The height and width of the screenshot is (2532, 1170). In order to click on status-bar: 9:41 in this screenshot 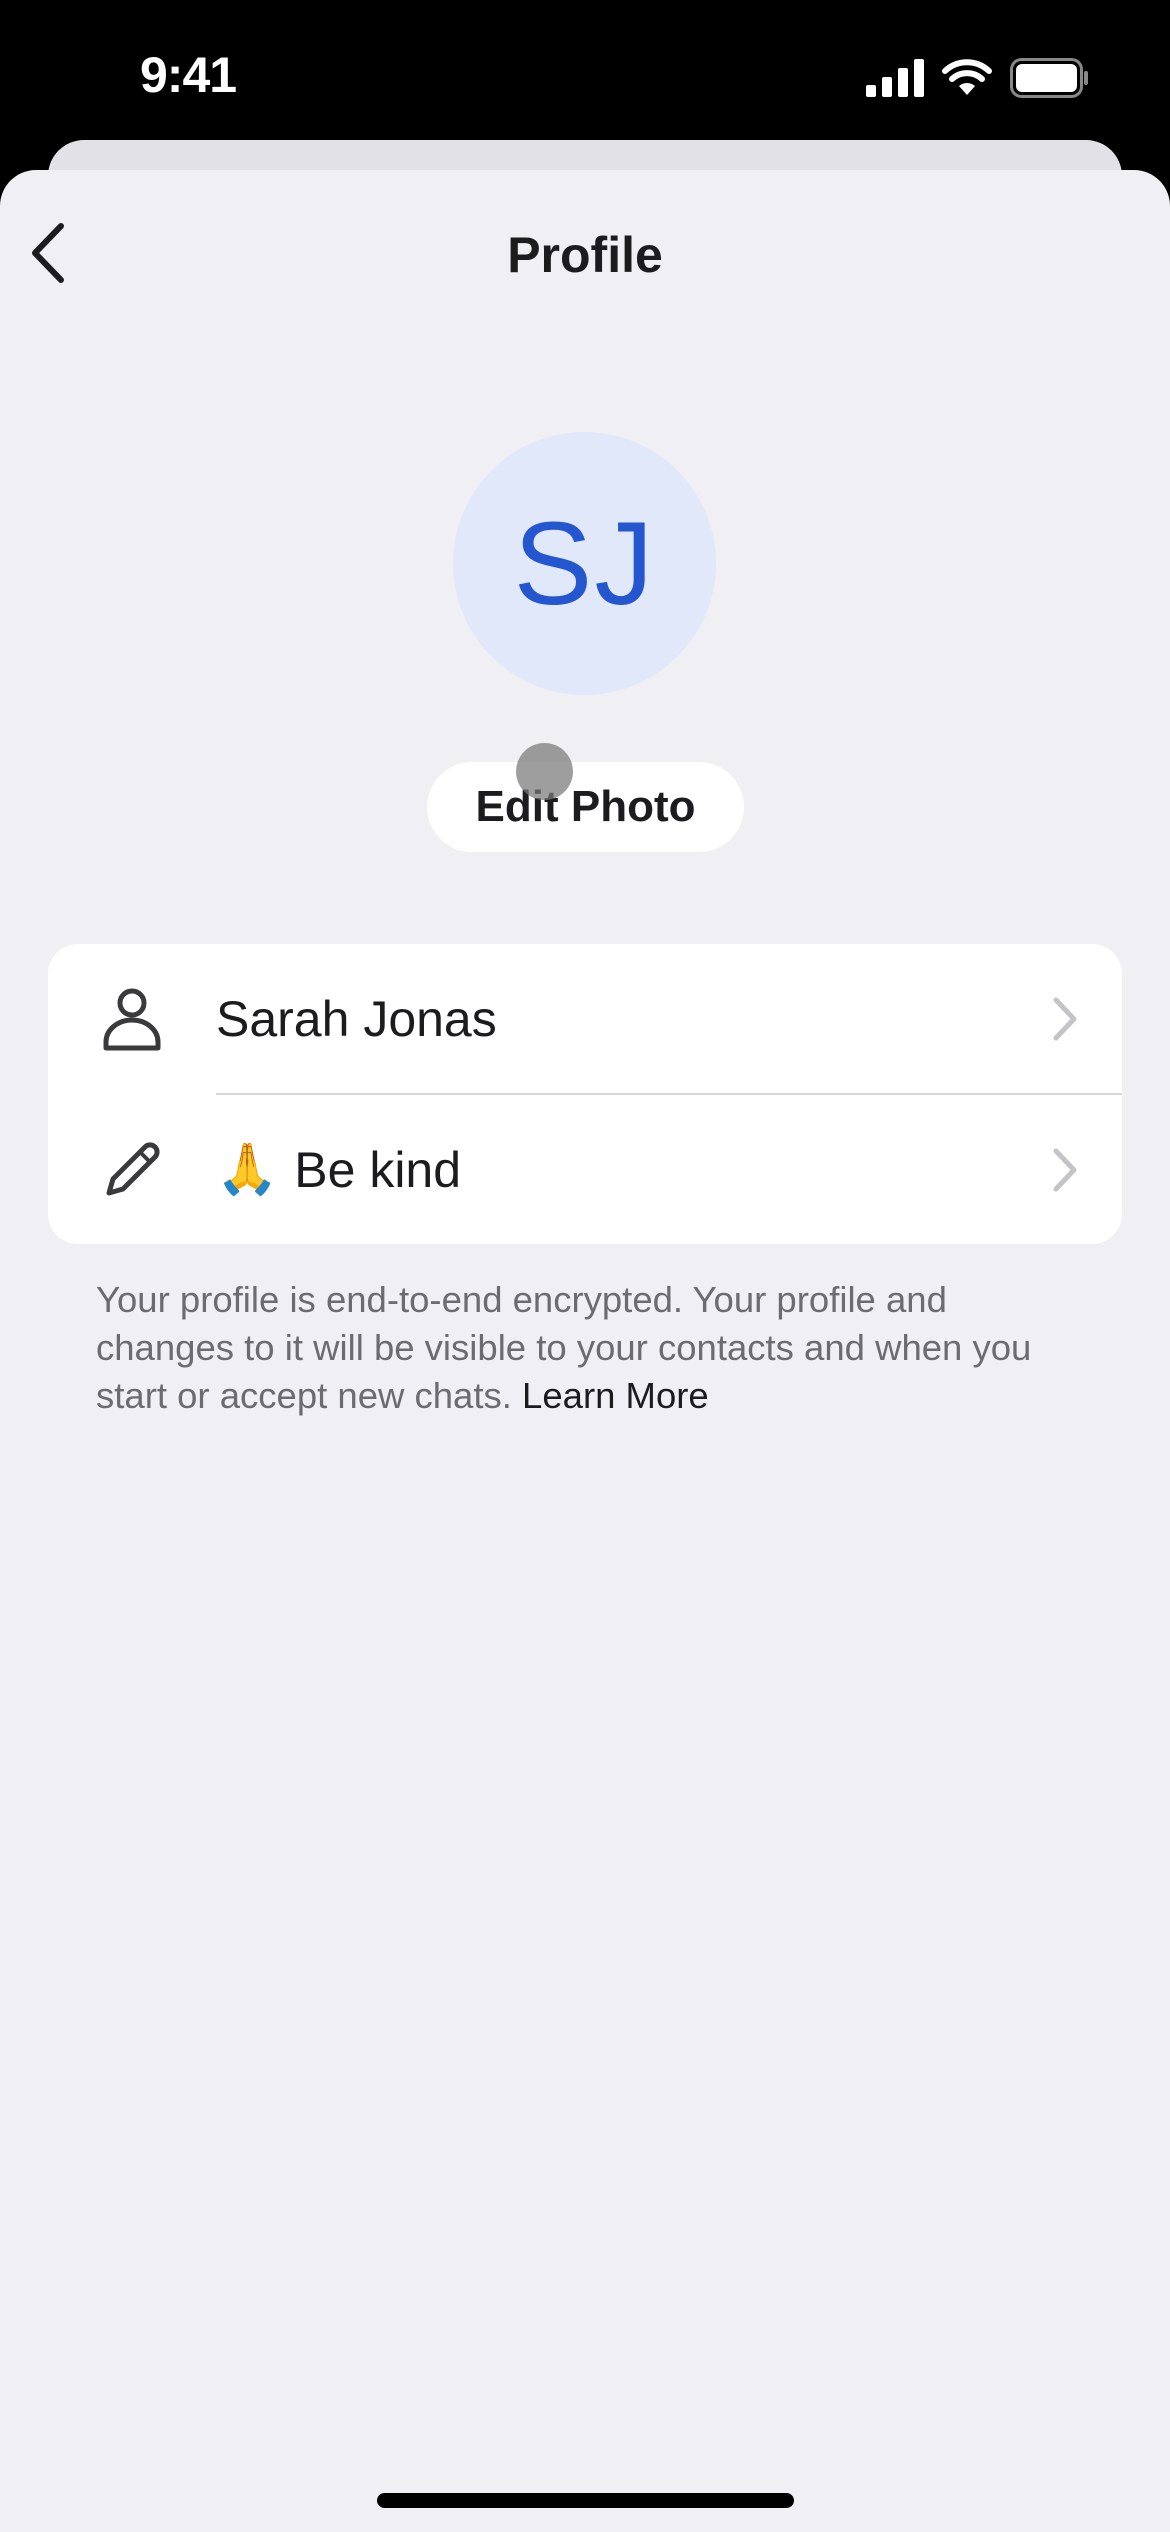, I will do `click(585, 70)`.